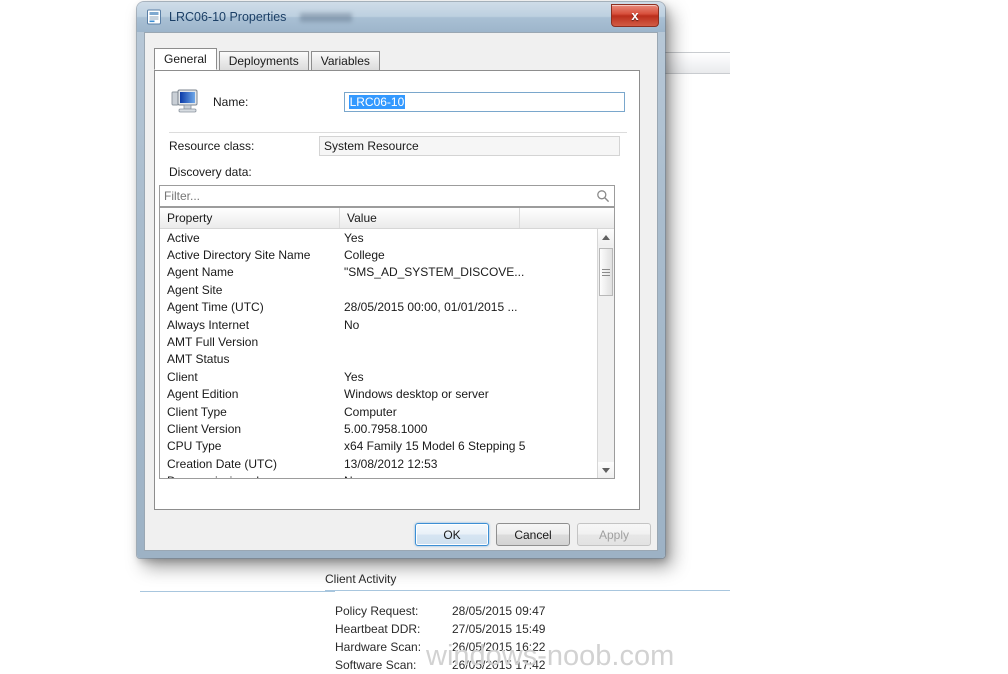  What do you see at coordinates (182, 376) in the screenshot?
I see `cell-property: Client` at bounding box center [182, 376].